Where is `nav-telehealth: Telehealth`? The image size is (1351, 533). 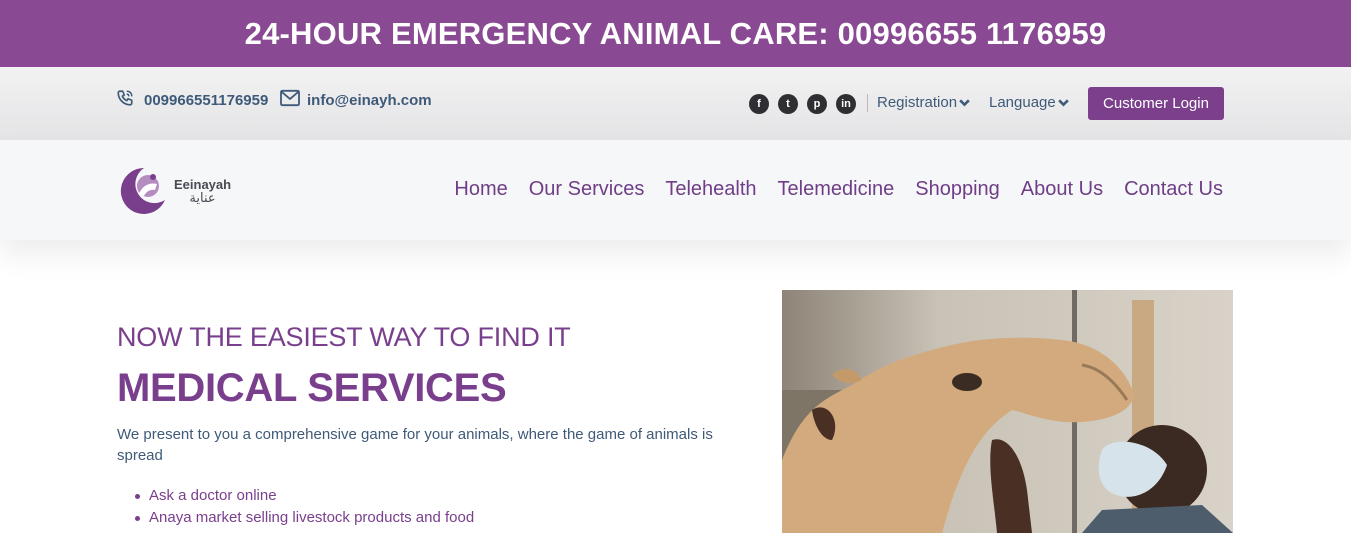 nav-telehealth: Telehealth is located at coordinates (710, 189).